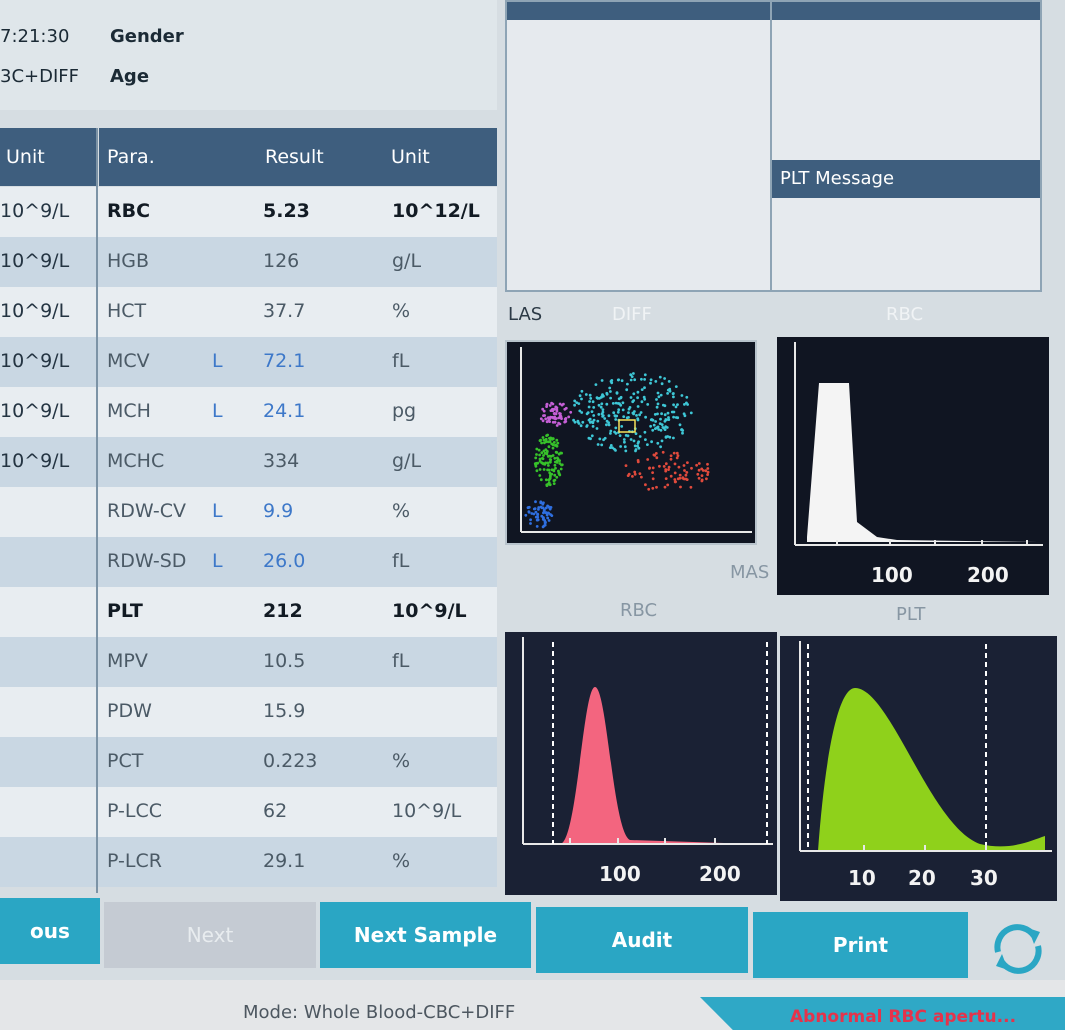  Describe the element at coordinates (136, 461) in the screenshot. I see `param-name: MCHC` at that location.